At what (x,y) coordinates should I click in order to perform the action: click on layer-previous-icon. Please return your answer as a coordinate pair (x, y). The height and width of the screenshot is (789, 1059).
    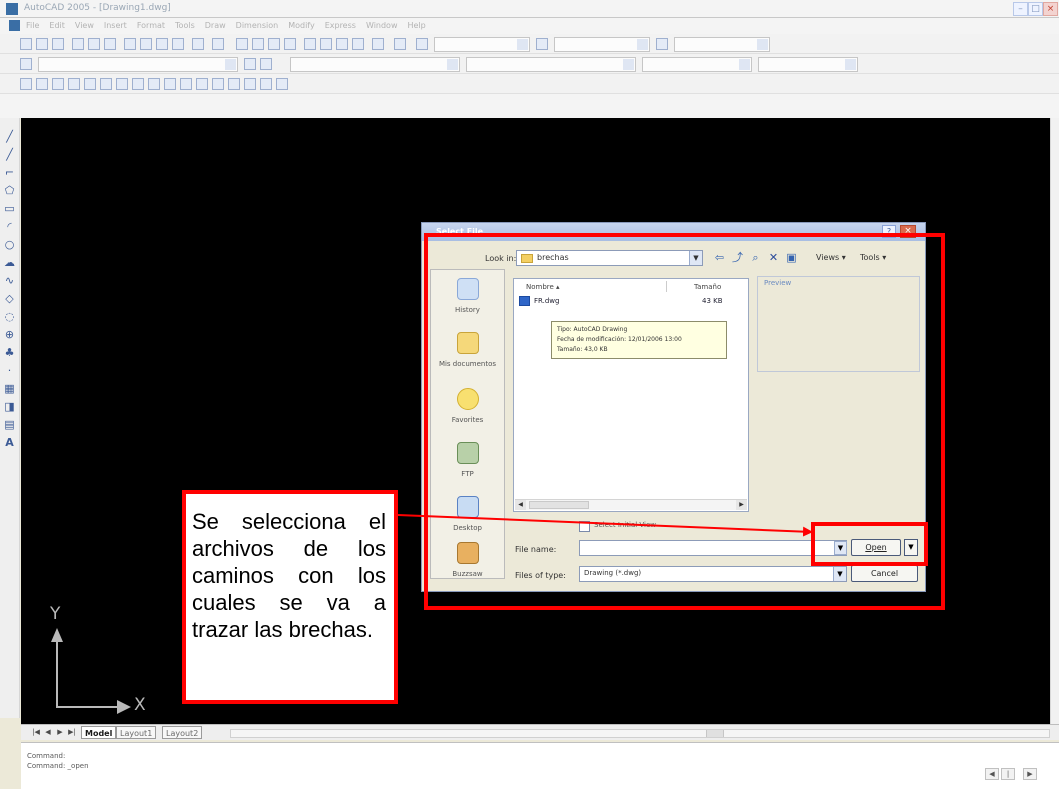
    Looking at the image, I should click on (266, 64).